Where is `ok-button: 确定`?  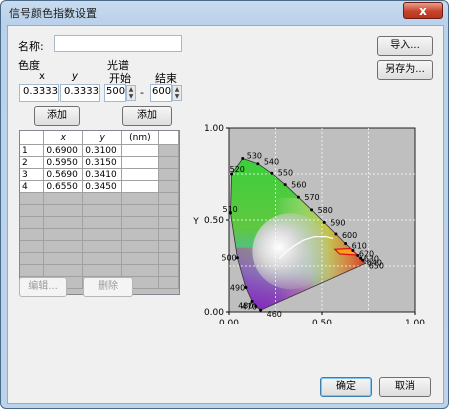
ok-button: 确定 is located at coordinates (346, 387).